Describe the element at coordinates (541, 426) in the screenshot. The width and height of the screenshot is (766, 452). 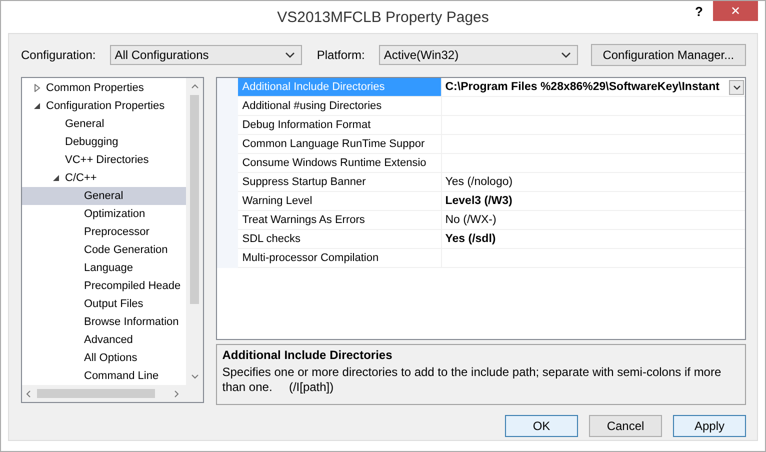
I see `dialog-button: OK` at that location.